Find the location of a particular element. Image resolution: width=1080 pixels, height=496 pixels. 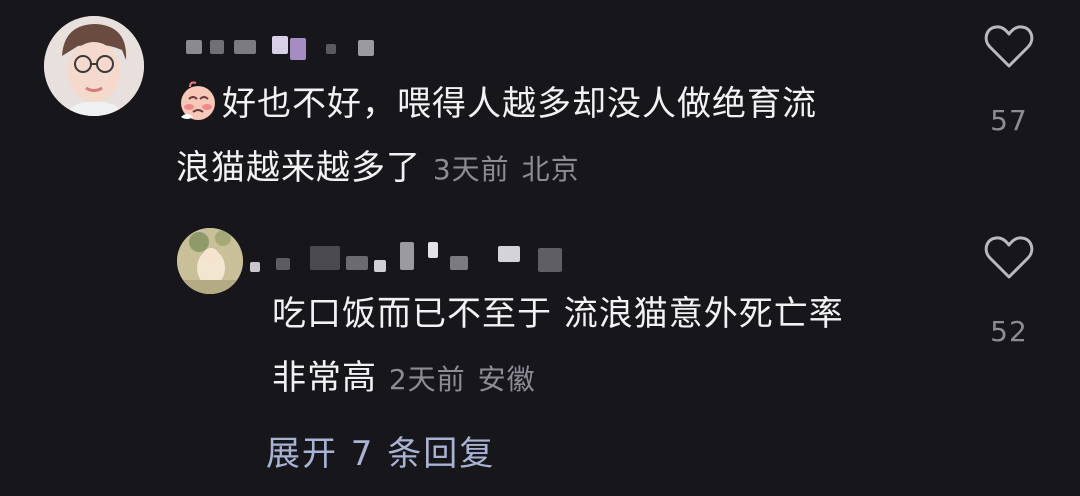

comment-like-count: 57 is located at coordinates (1009, 120).